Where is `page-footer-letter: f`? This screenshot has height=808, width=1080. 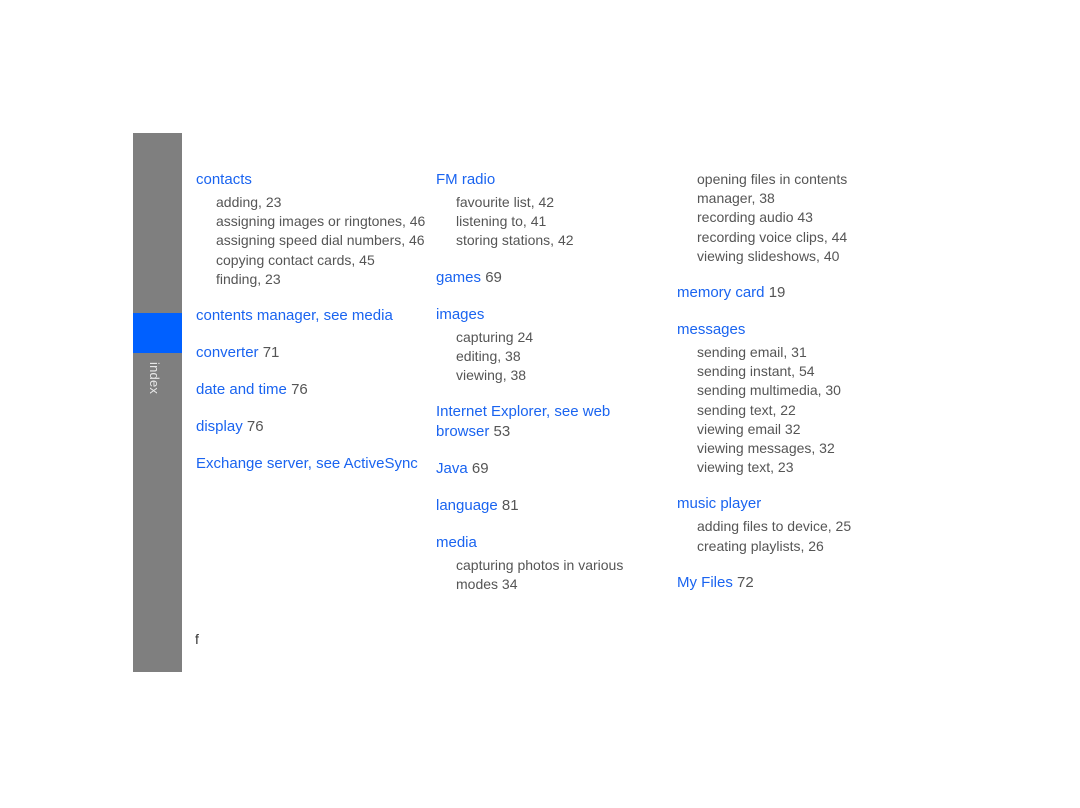 page-footer-letter: f is located at coordinates (197, 639).